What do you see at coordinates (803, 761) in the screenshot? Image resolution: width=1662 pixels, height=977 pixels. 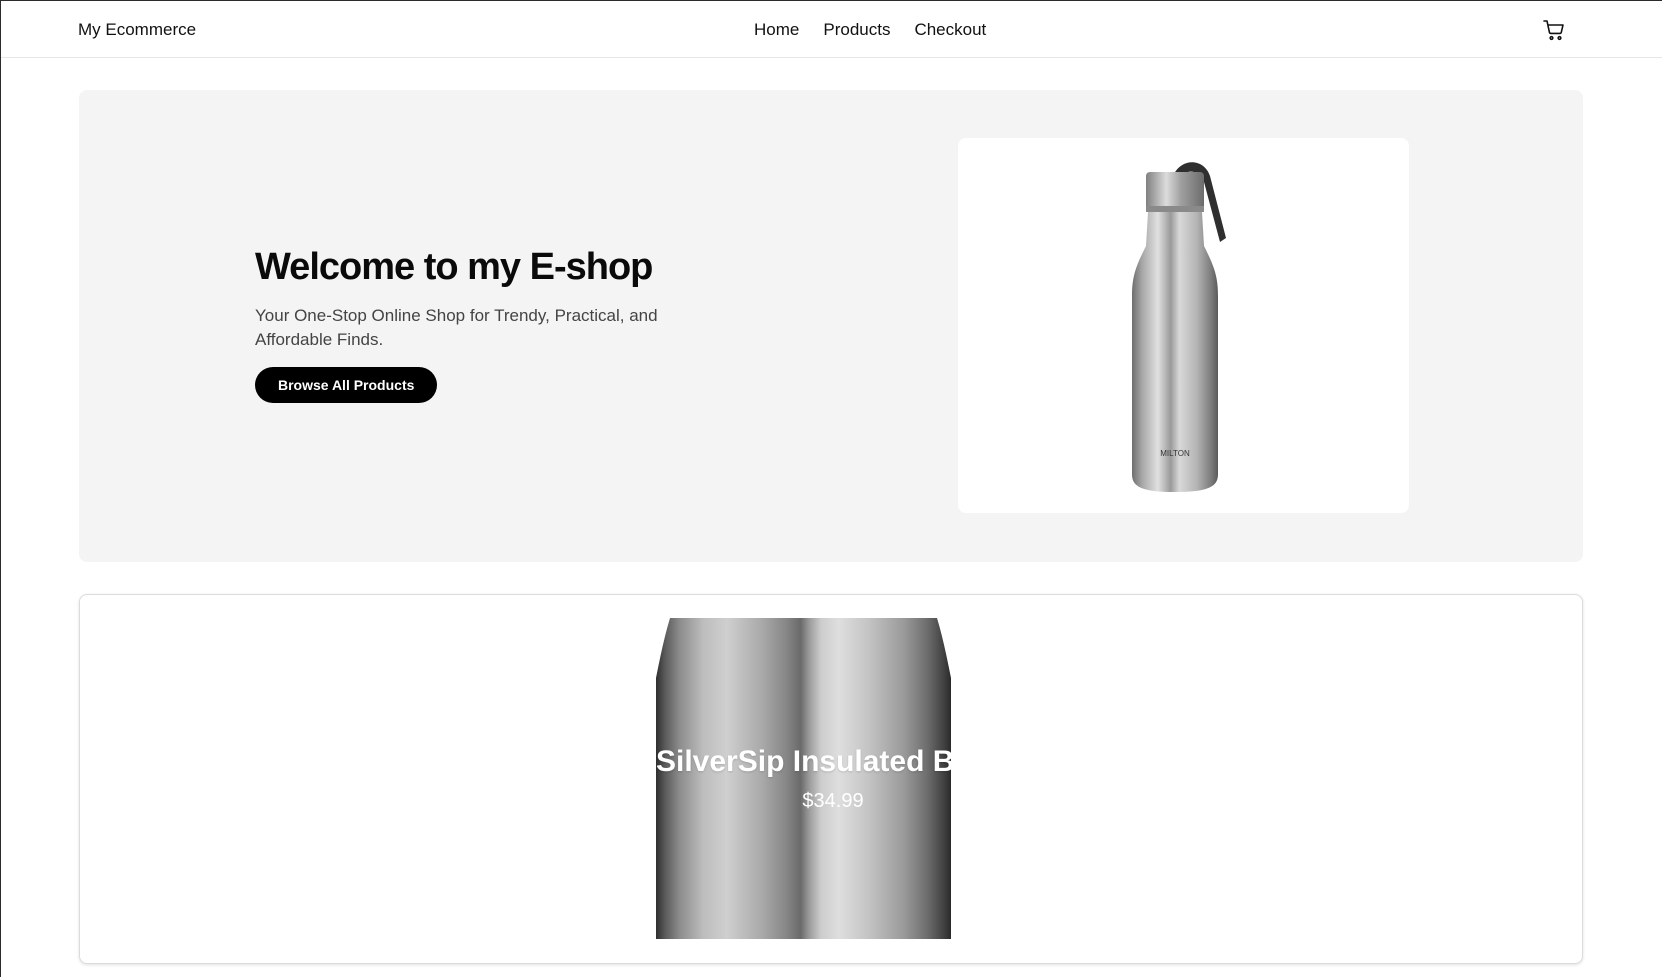 I see `product-name: SilverSip Insulated Bottle` at bounding box center [803, 761].